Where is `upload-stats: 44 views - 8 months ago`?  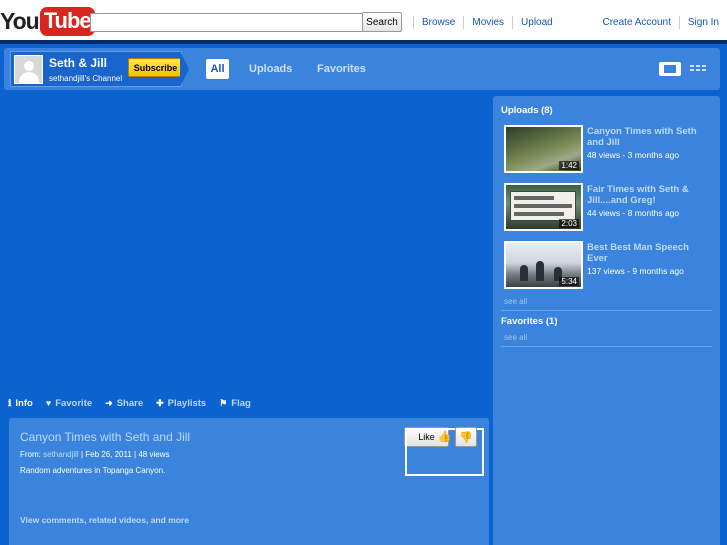 upload-stats: 44 views - 8 months ago is located at coordinates (633, 213).